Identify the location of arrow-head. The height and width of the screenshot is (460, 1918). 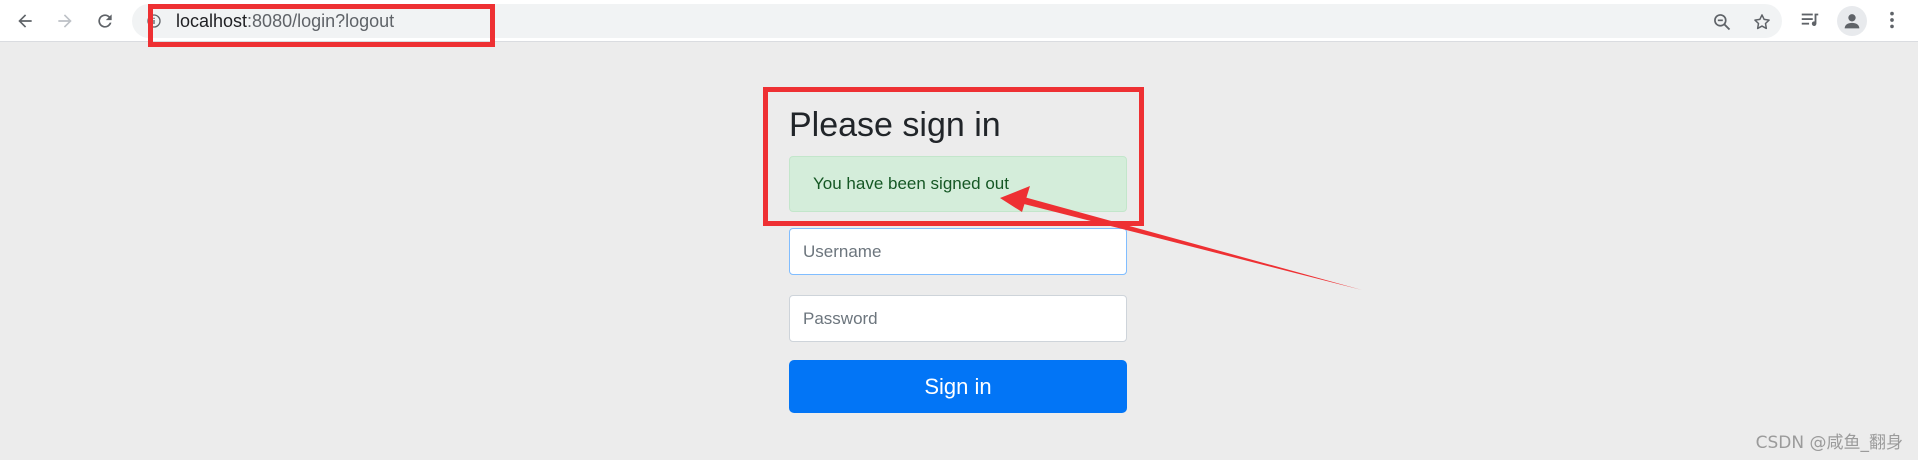
(1015, 199).